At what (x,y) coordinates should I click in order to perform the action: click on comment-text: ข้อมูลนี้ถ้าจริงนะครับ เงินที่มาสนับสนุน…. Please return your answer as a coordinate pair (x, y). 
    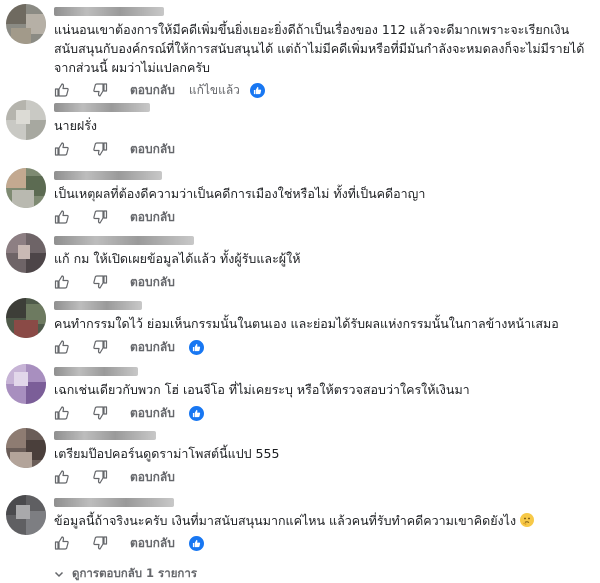
    Looking at the image, I should click on (322, 520).